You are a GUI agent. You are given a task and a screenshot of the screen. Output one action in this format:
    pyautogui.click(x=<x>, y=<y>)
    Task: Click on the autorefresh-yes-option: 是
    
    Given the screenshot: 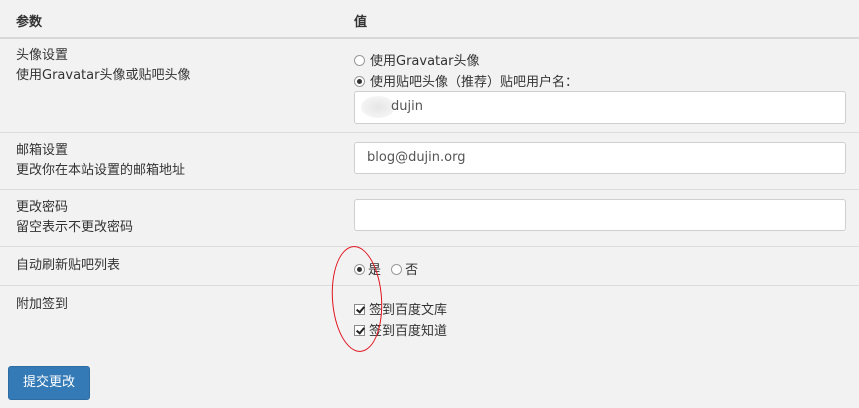 What is the action you would take?
    pyautogui.click(x=367, y=270)
    